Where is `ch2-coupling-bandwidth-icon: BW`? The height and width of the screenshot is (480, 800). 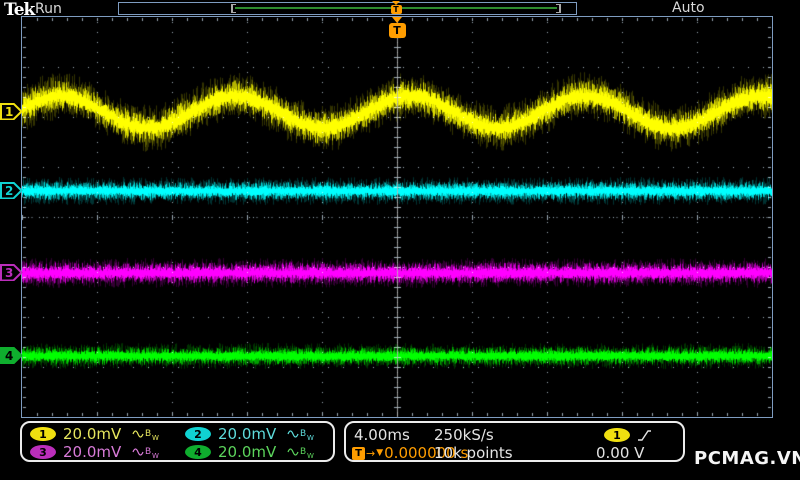
ch2-coupling-bandwidth-icon: BW is located at coordinates (300, 434).